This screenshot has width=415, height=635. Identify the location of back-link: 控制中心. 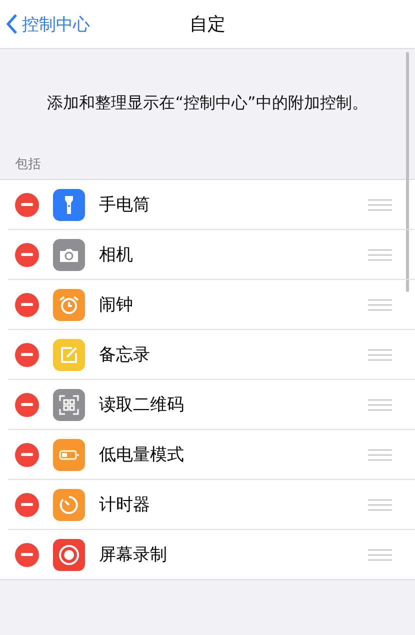
(45, 24).